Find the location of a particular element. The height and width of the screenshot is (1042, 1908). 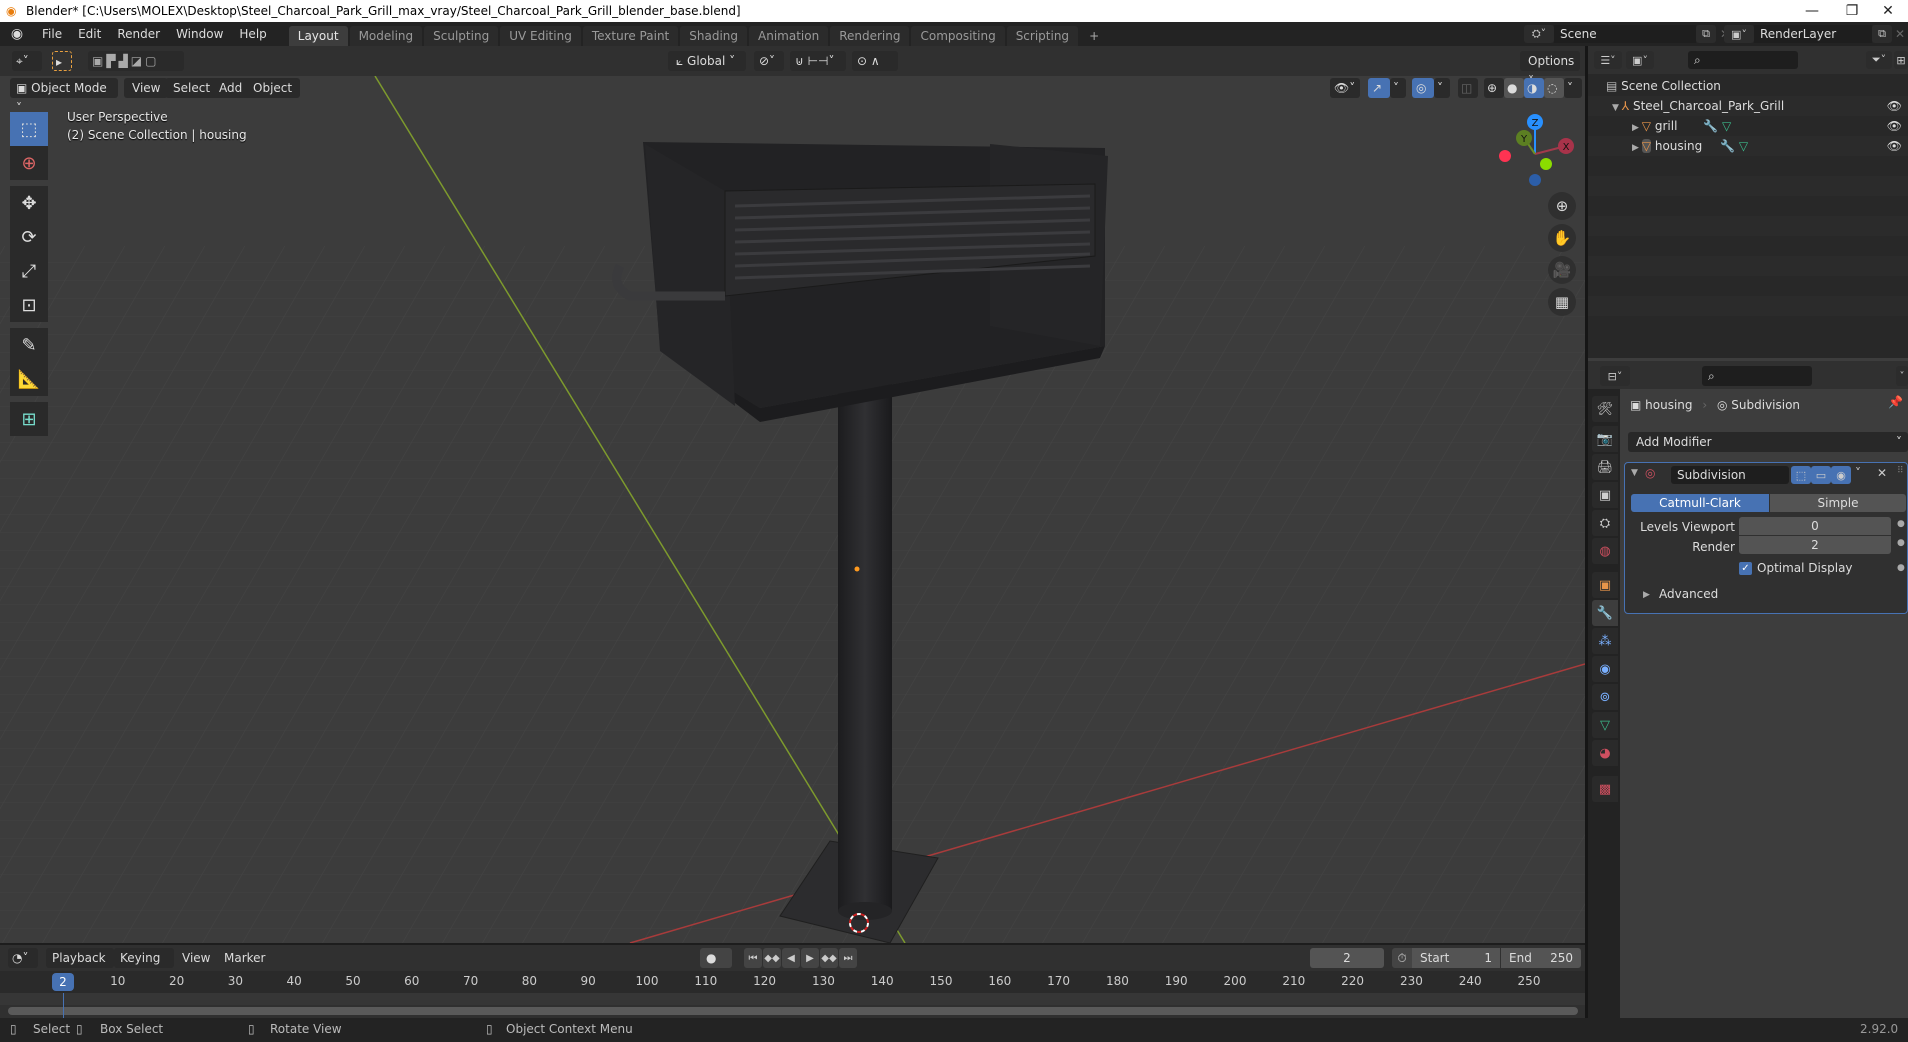

start-frame-field: Start 1 is located at coordinates (1456, 958).